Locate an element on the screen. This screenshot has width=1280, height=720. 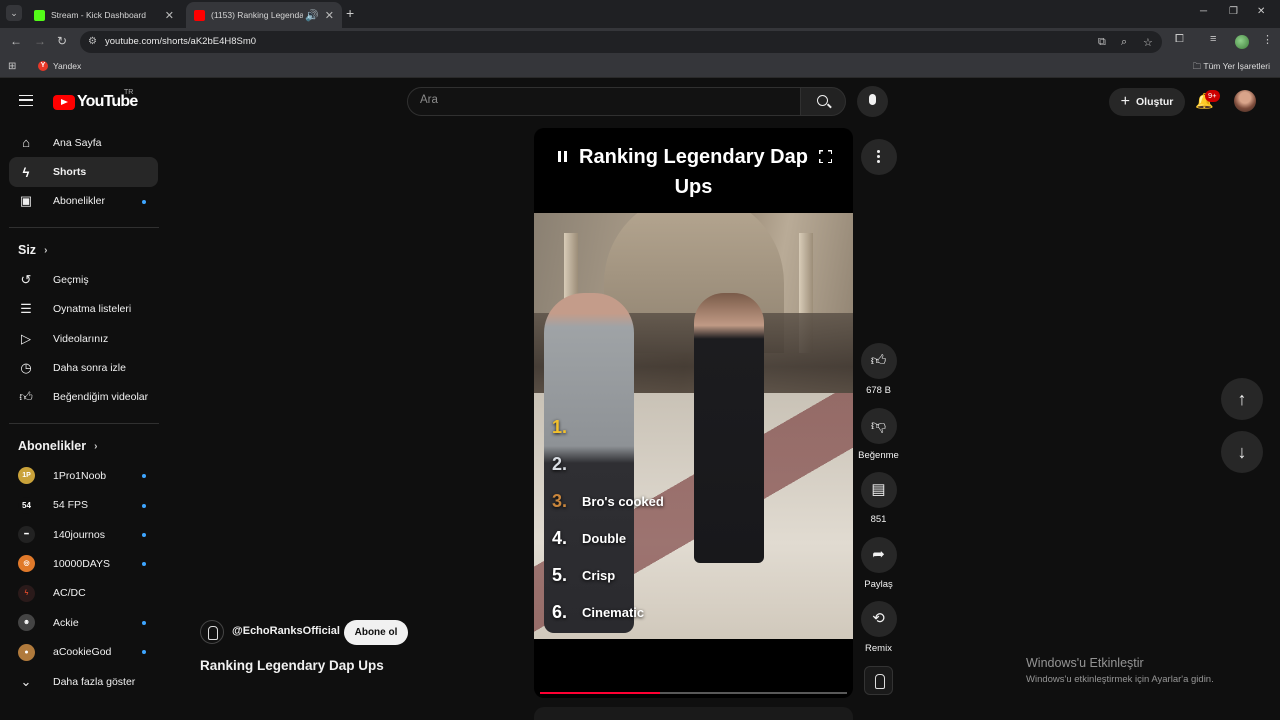
extensions-icon: ⧠ is located at coordinates (1179, 39).